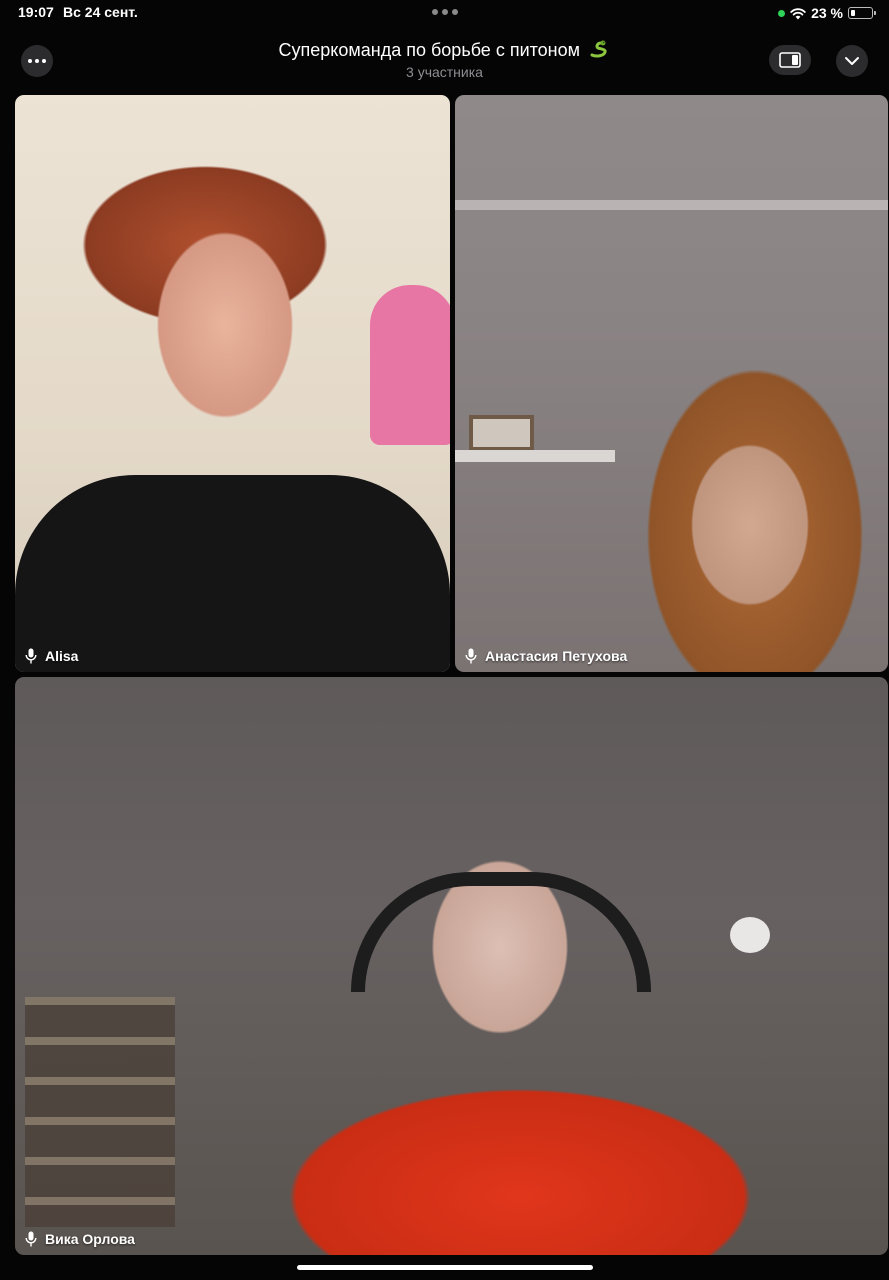  Describe the element at coordinates (100, 1112) in the screenshot. I see `video-background-stairs` at that location.